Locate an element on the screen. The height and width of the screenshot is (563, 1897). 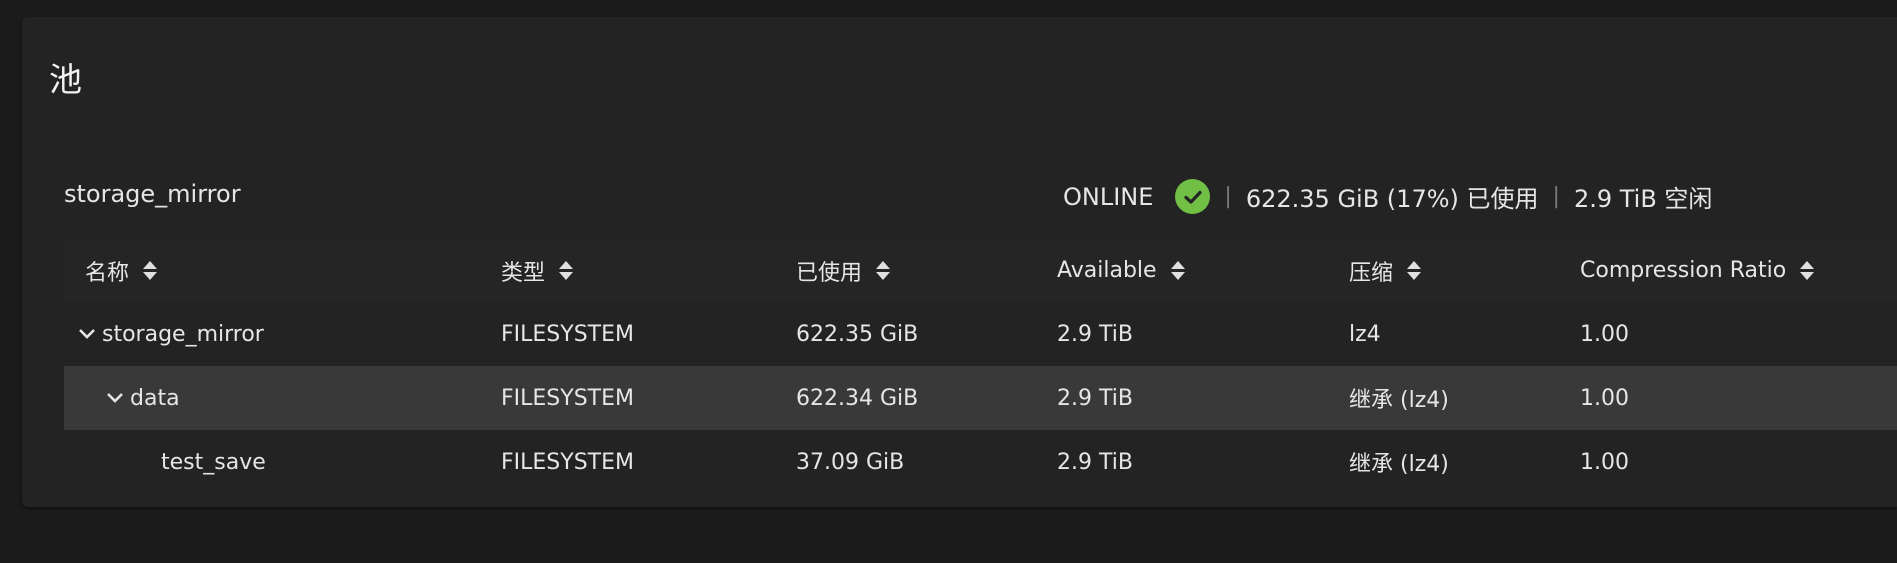
used-cell: 622.35 GiB is located at coordinates (857, 334).